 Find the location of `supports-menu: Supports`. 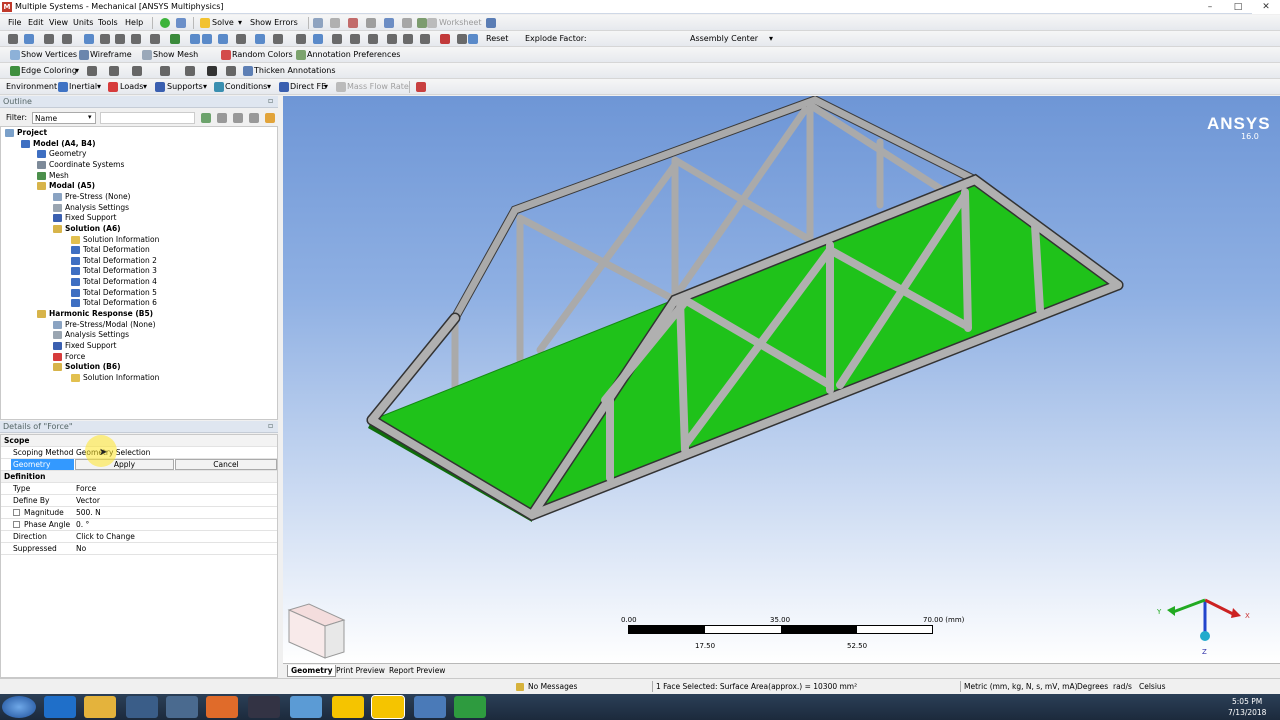

supports-menu: Supports is located at coordinates (185, 87).